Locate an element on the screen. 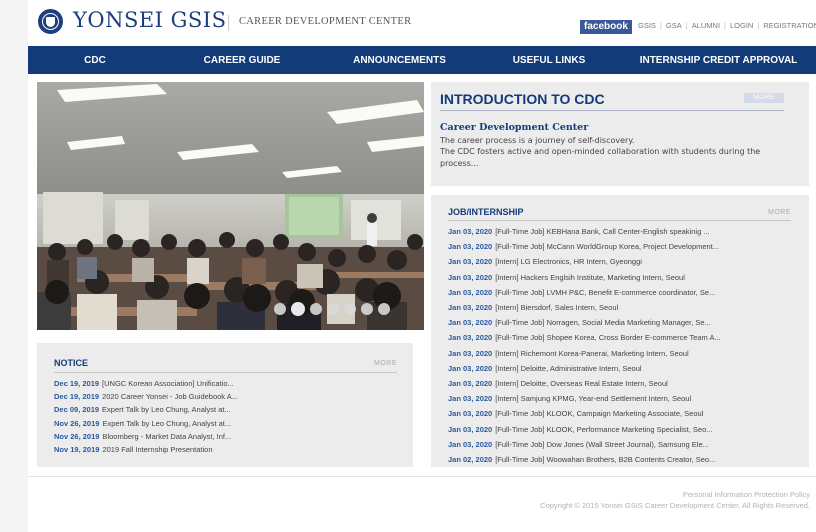  notice-date: Nov 19, 2019 is located at coordinates (77, 450).